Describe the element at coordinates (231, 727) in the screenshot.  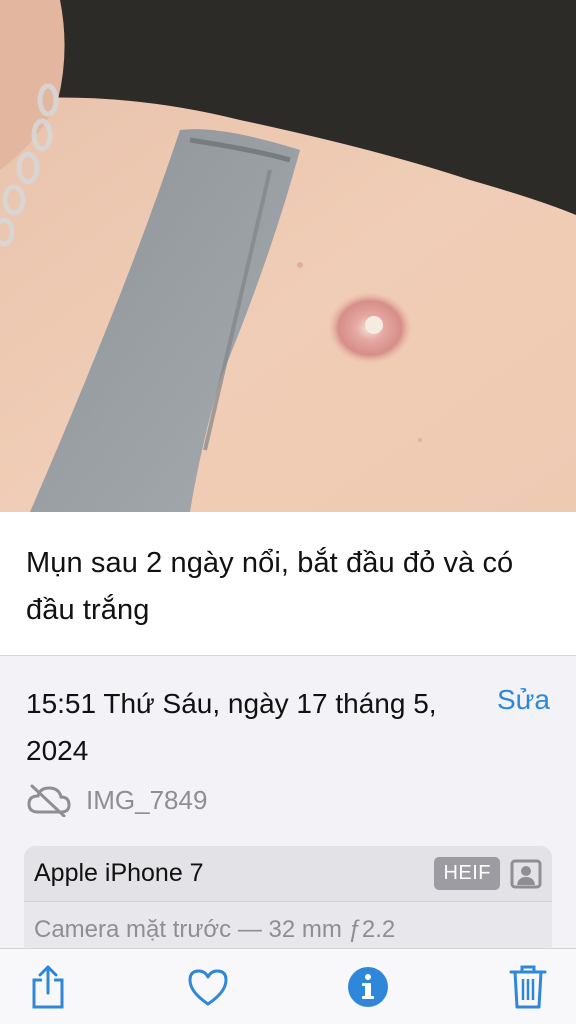
I see `photo-datetime: 15:51 Thứ Sáu, ngày 17 tháng 5, 2024` at that location.